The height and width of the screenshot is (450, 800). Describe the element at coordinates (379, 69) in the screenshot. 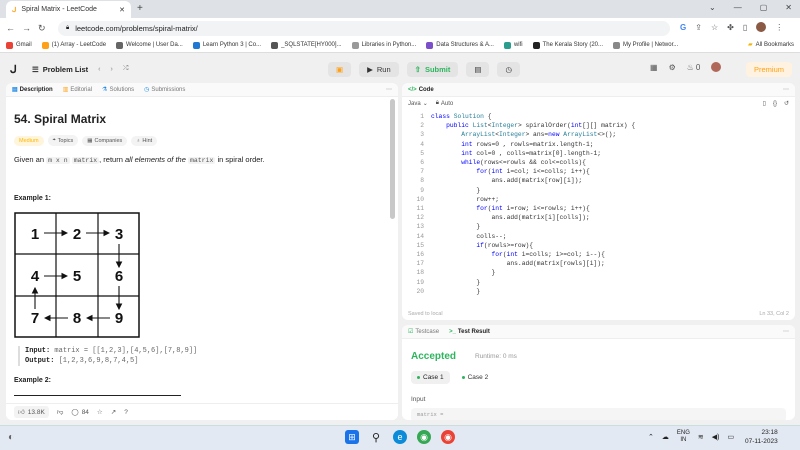

I see `run-button: ▶ Run` at that location.